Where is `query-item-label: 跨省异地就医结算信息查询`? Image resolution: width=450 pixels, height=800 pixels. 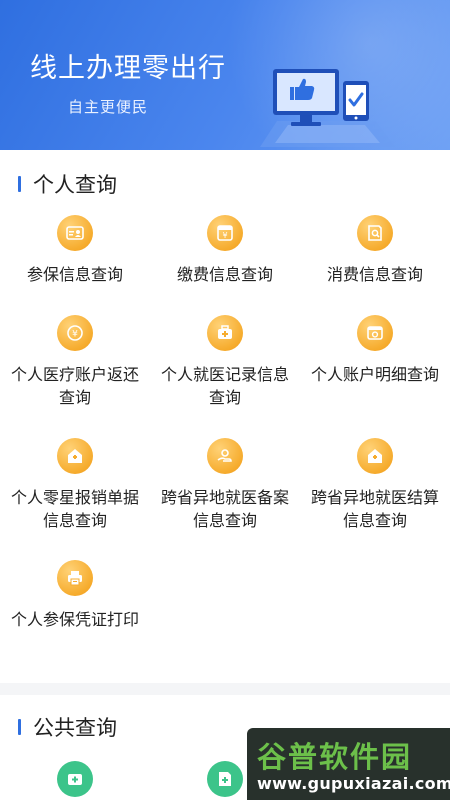
query-item-label: 跨省异地就医结算信息查询 is located at coordinates (375, 509).